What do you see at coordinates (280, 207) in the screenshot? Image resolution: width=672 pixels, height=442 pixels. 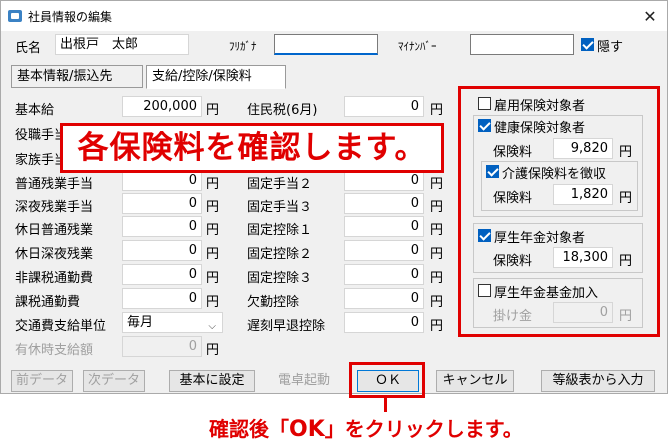 I see `field-label: 固定手当３` at bounding box center [280, 207].